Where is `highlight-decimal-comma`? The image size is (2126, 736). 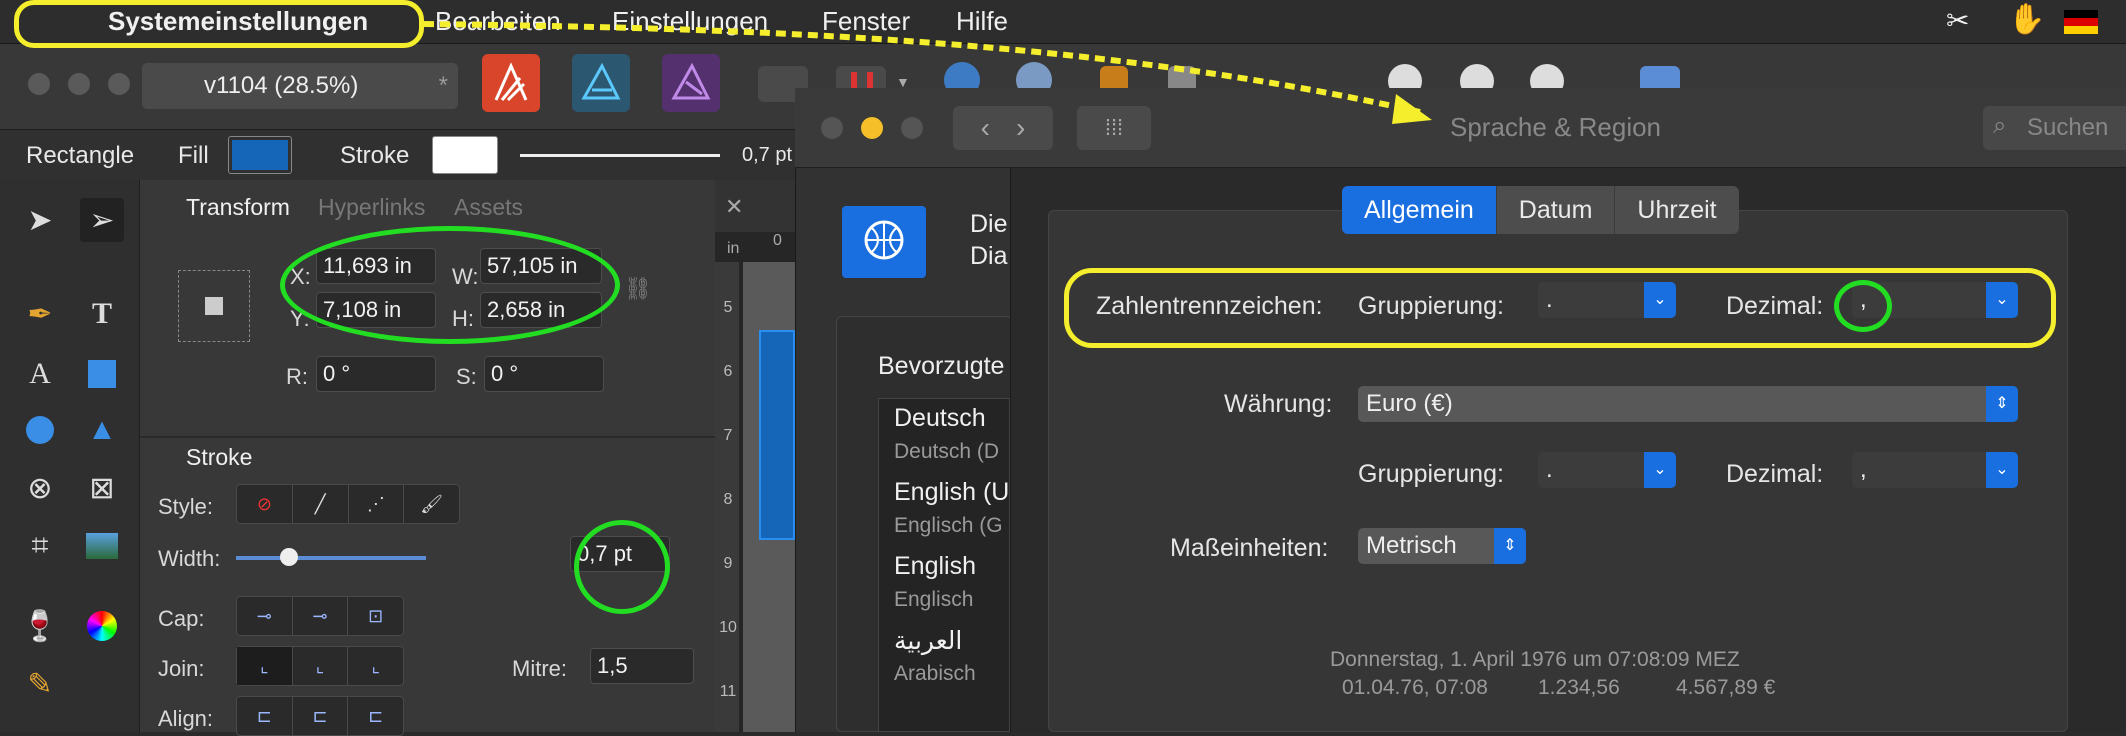 highlight-decimal-comma is located at coordinates (1863, 306).